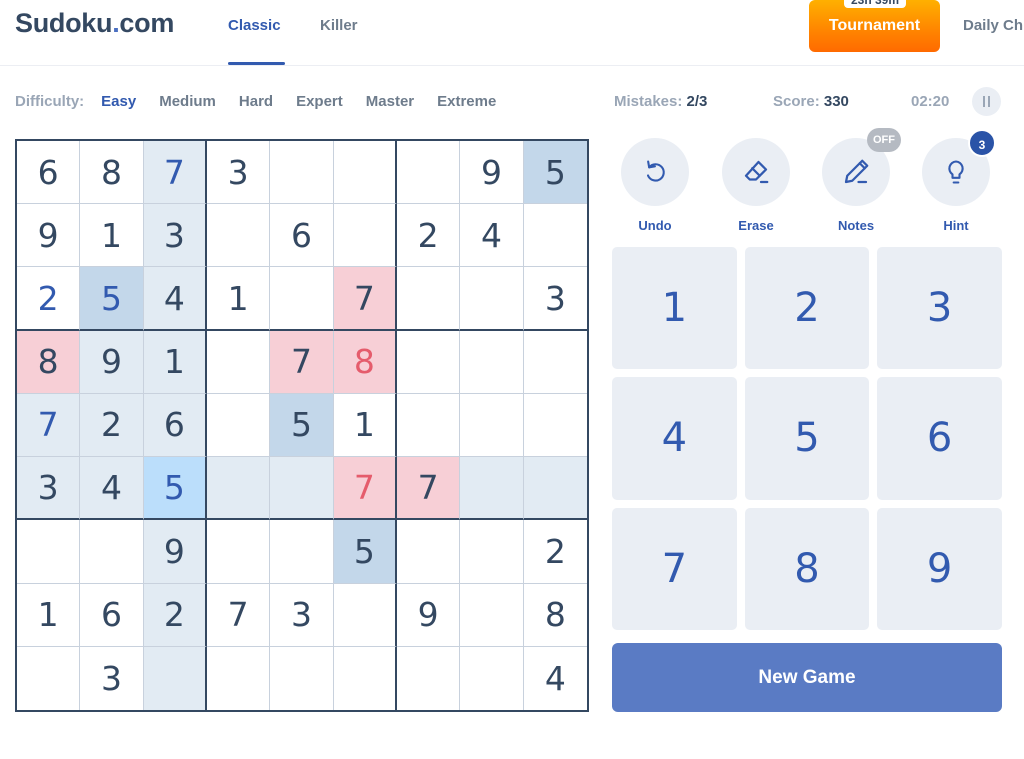 This screenshot has width=1024, height=759. I want to click on board-cell-r2c2: 1, so click(112, 236).